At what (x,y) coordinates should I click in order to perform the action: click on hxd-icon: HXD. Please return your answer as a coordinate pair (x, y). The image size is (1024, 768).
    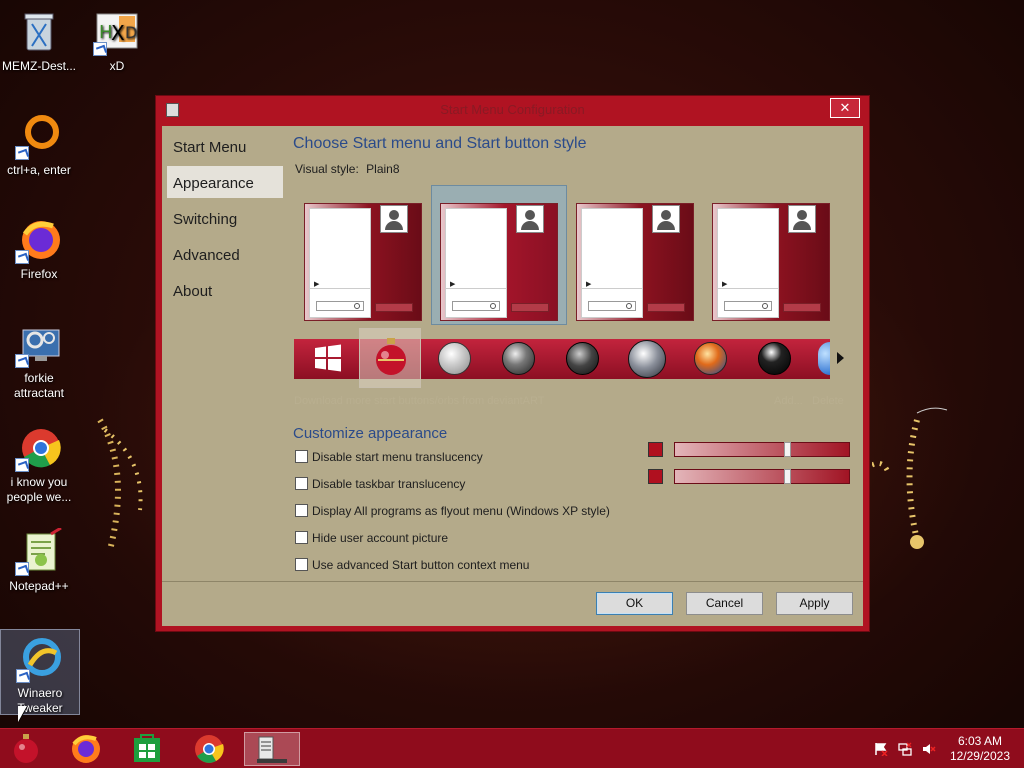
    Looking at the image, I should click on (117, 32).